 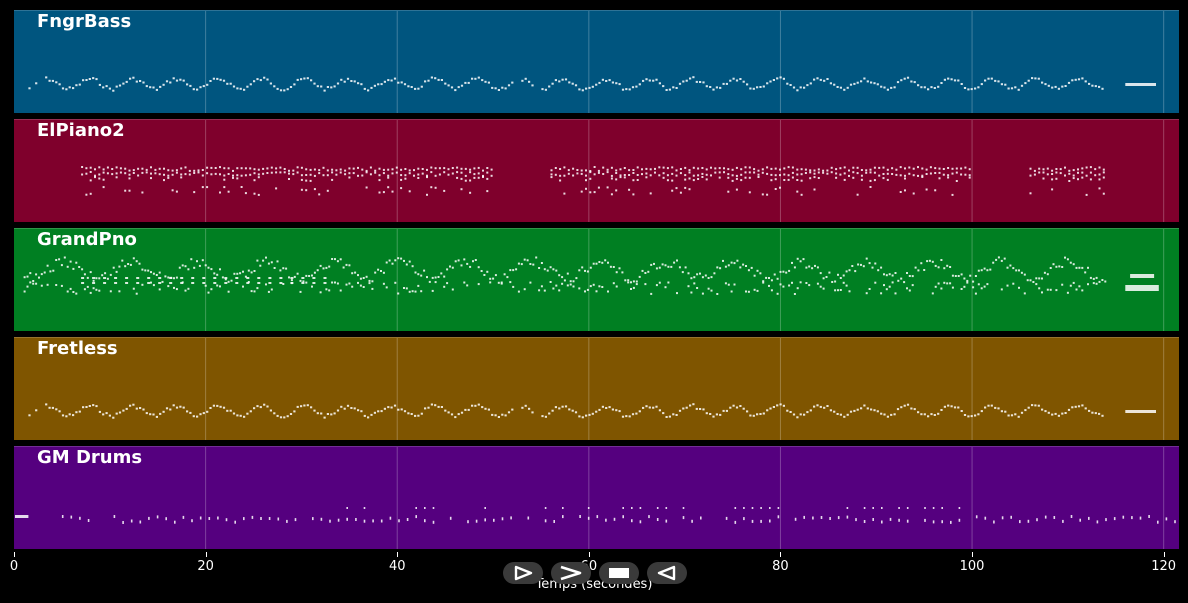 I want to click on play-button, so click(x=523, y=573).